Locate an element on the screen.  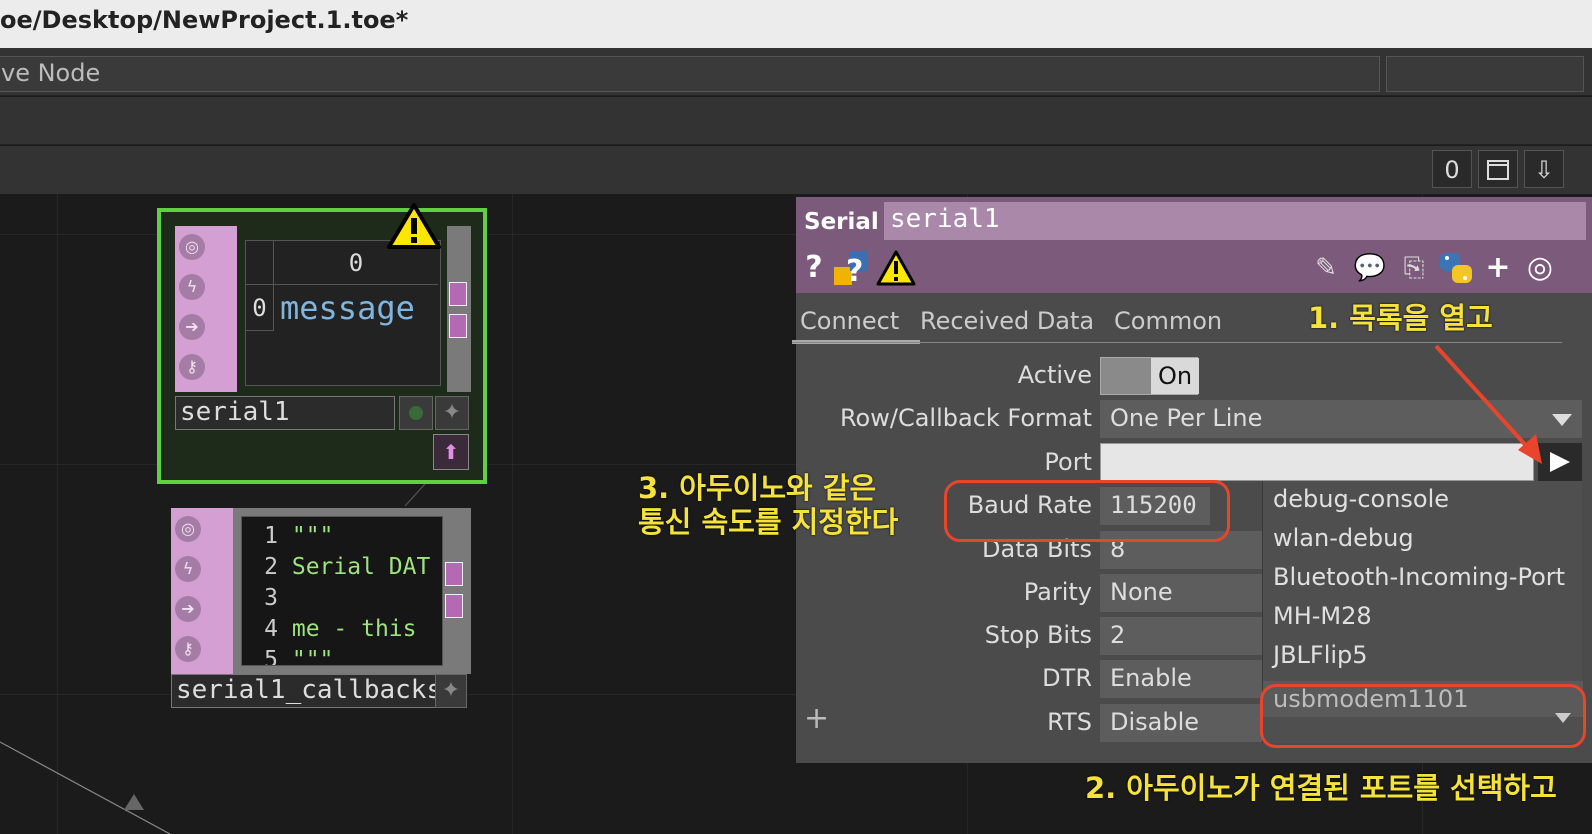
code-line: 1 """ is located at coordinates (299, 536).